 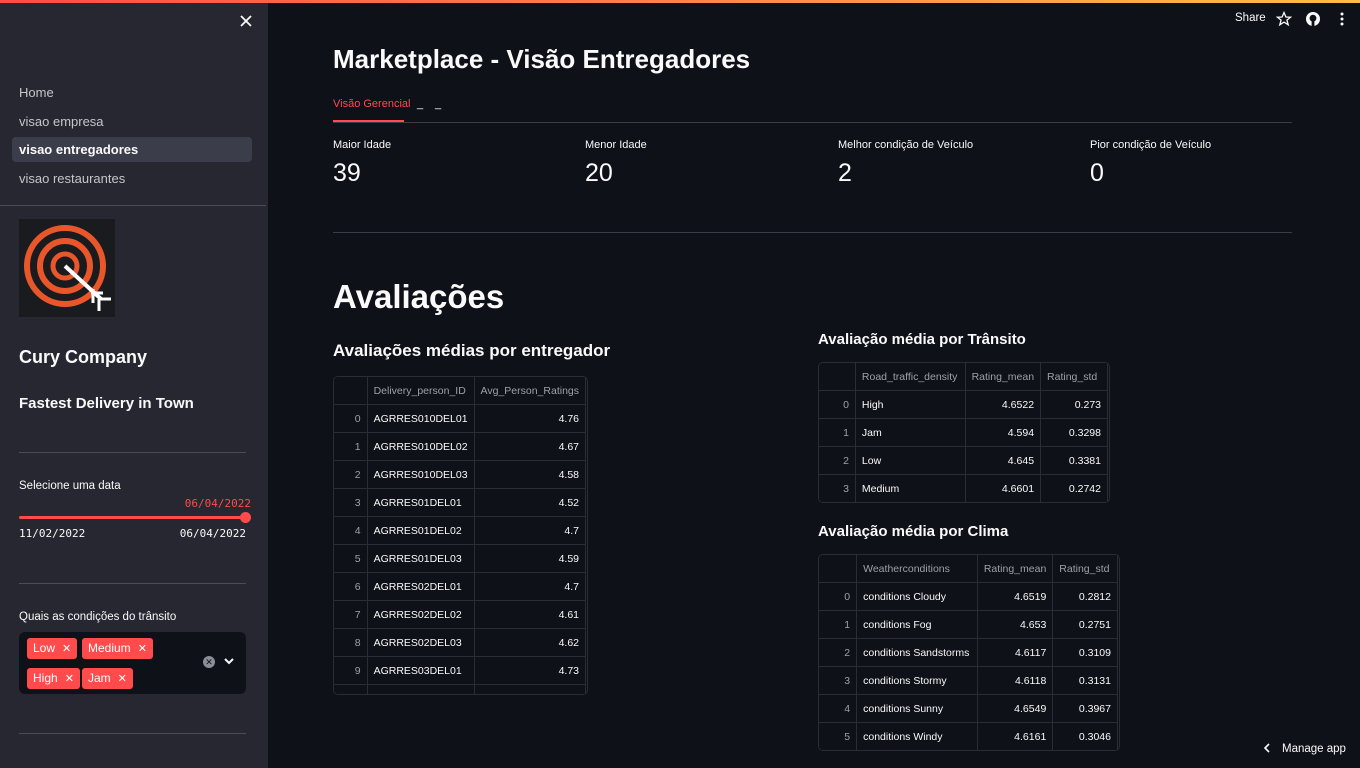 I want to click on date-slider-value: 06/04/2022, so click(x=217, y=503).